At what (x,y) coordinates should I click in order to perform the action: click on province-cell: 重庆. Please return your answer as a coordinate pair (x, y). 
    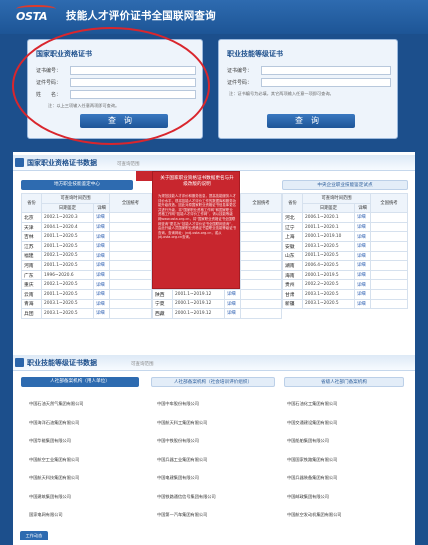
    Looking at the image, I should click on (31, 284).